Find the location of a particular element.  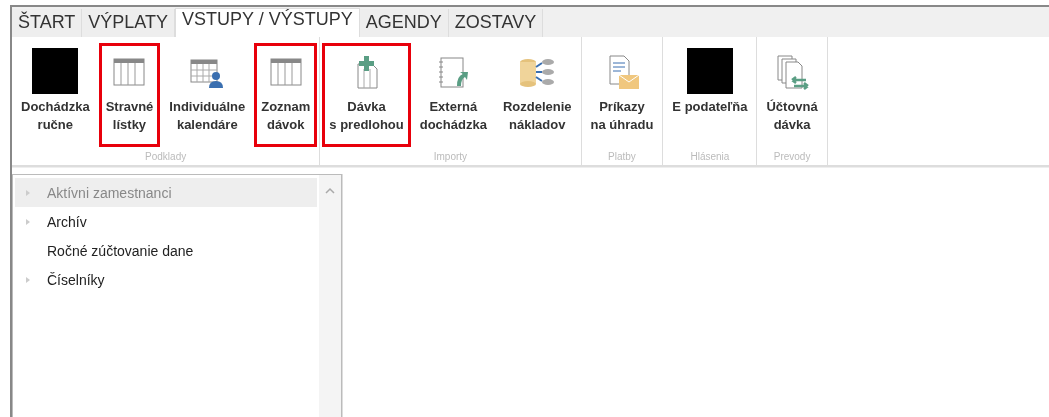

ribbon-button: Zoznam dávok is located at coordinates (286, 95).